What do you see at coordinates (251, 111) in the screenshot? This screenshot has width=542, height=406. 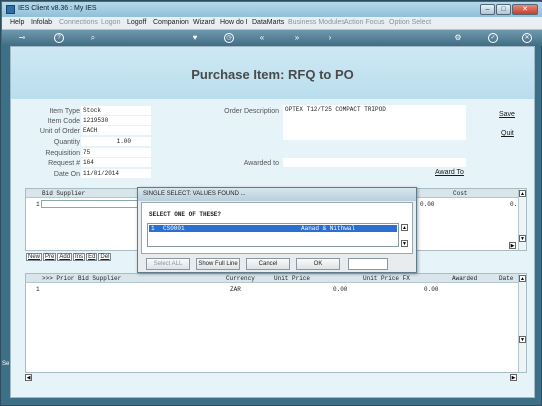 I see `order-description-label: Order Description` at bounding box center [251, 111].